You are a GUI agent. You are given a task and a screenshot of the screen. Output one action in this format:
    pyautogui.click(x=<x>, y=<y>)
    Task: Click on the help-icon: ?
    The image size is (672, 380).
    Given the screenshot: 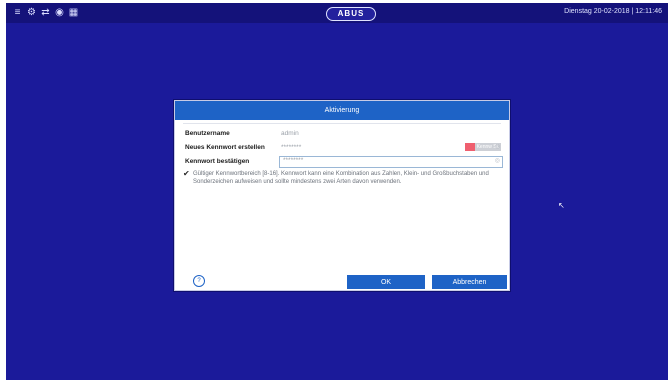 What is the action you would take?
    pyautogui.click(x=199, y=281)
    